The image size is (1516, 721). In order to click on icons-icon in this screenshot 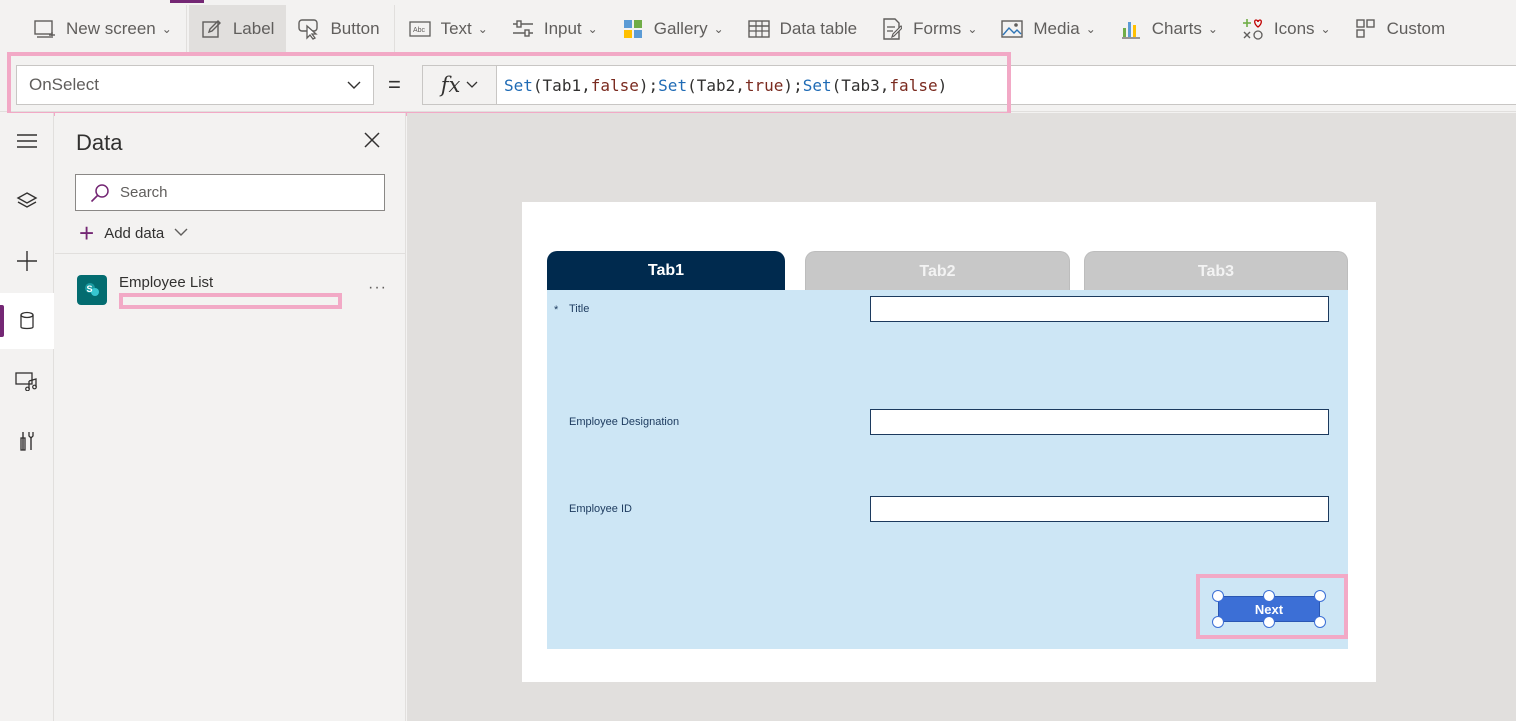, I will do `click(1253, 29)`.